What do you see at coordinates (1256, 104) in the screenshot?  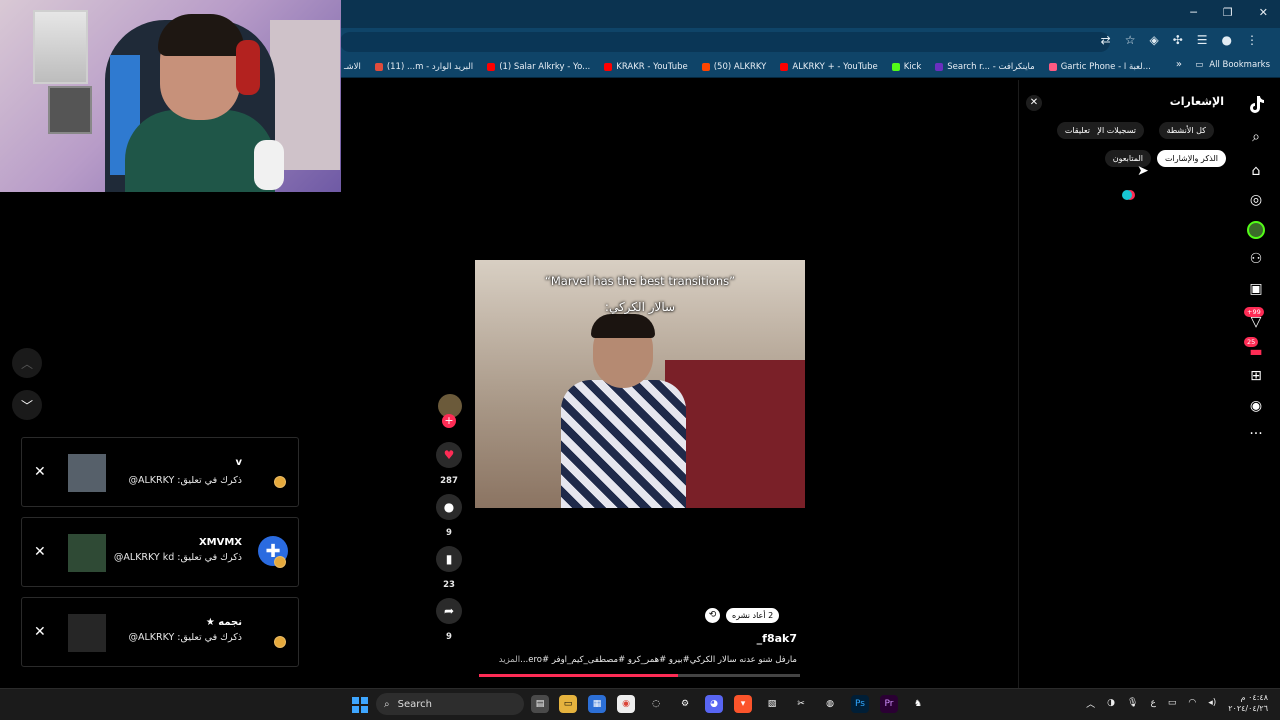 I see `tiktok-logo-icon` at bounding box center [1256, 104].